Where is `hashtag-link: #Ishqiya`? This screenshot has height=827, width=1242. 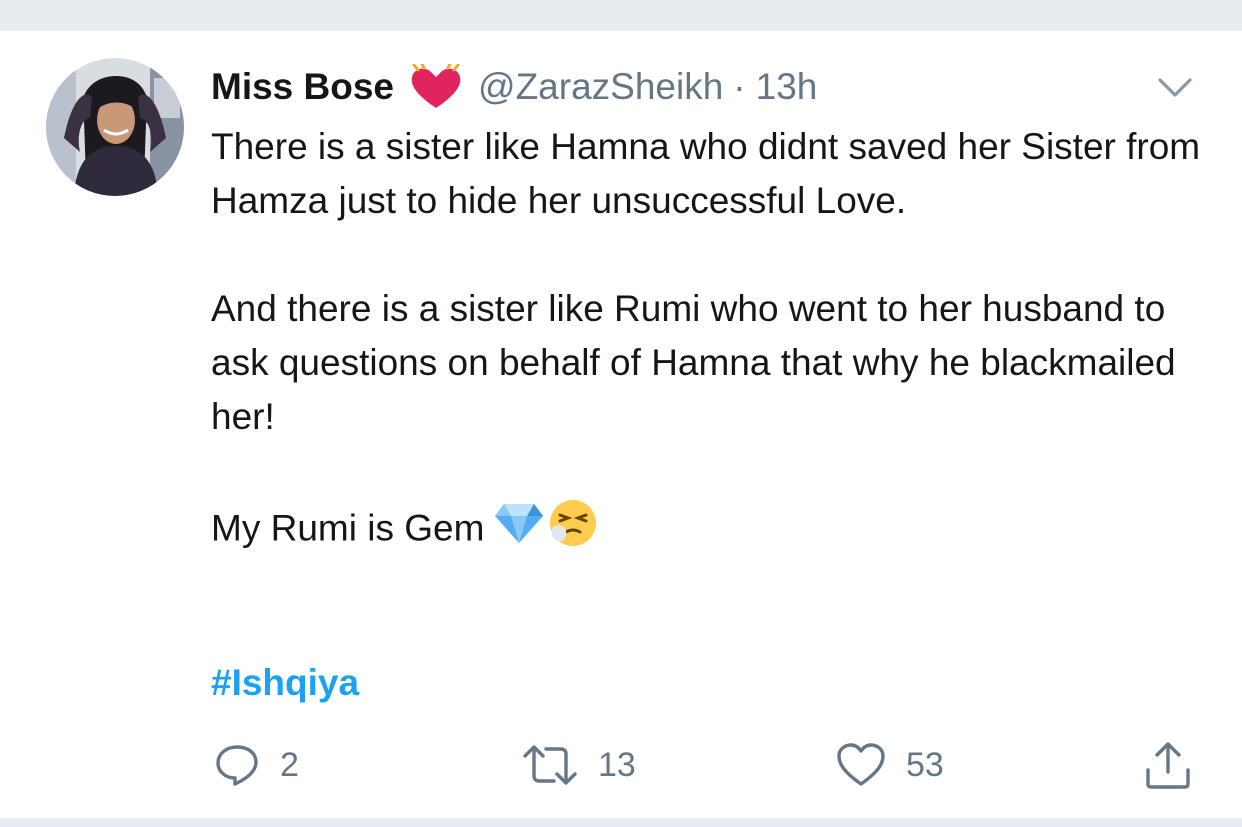 hashtag-link: #Ishqiya is located at coordinates (285, 683).